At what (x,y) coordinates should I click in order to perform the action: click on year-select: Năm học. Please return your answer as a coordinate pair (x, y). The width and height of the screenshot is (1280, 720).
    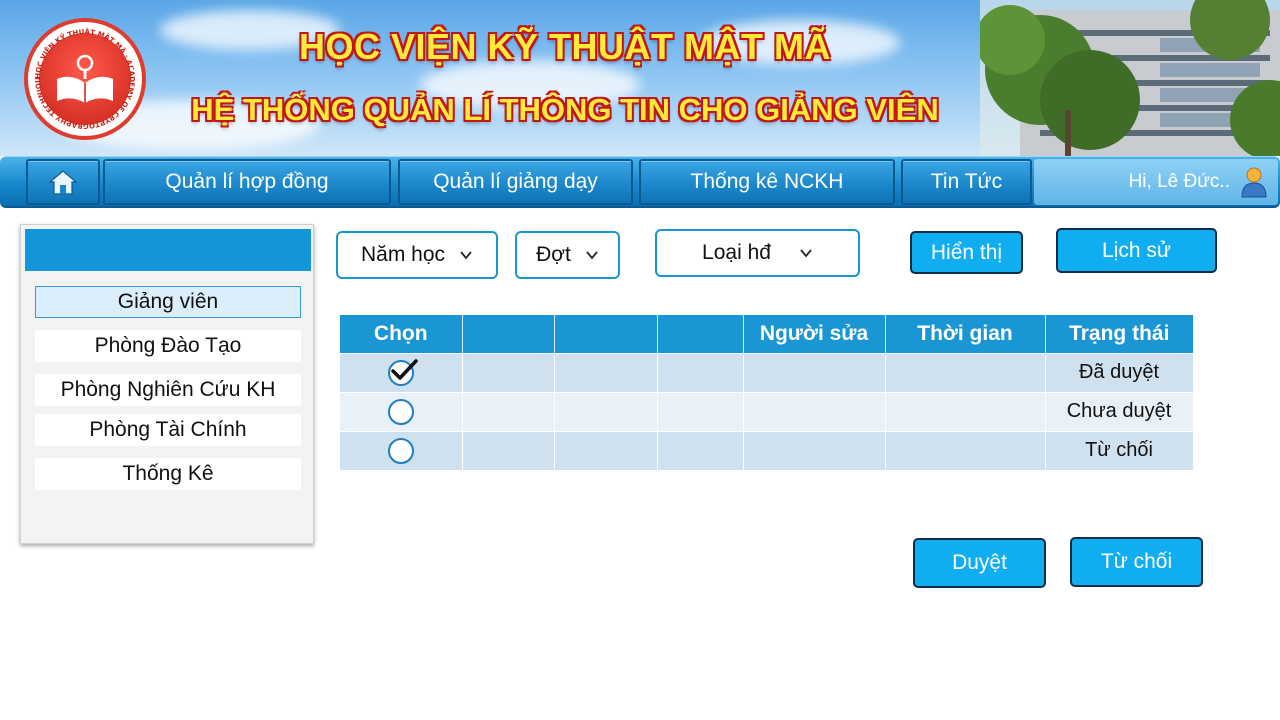
    Looking at the image, I should click on (417, 255).